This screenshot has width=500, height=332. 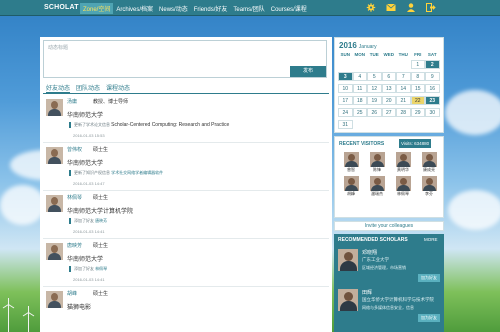 What do you see at coordinates (388, 100) in the screenshot?
I see `calendar-day: 20` at bounding box center [388, 100].